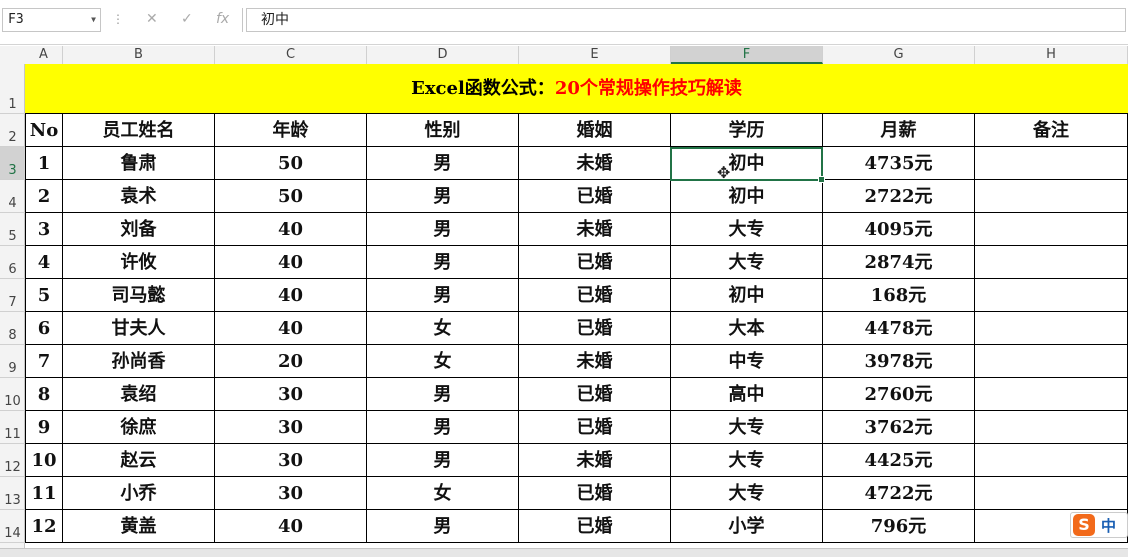  Describe the element at coordinates (44, 361) in the screenshot. I see `data-cell: 7` at that location.